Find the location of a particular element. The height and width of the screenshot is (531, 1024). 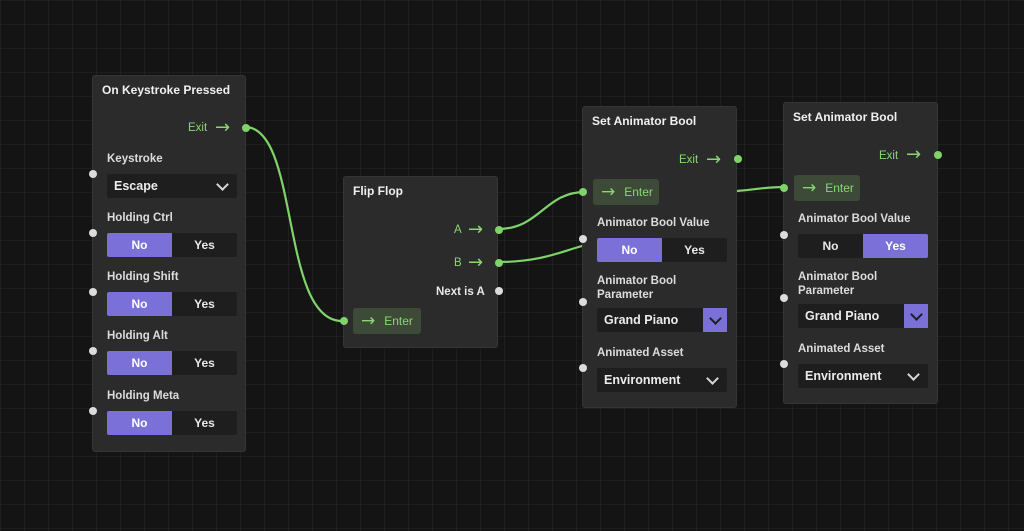

holding-ctrl-toggle: No Yes is located at coordinates (172, 245).